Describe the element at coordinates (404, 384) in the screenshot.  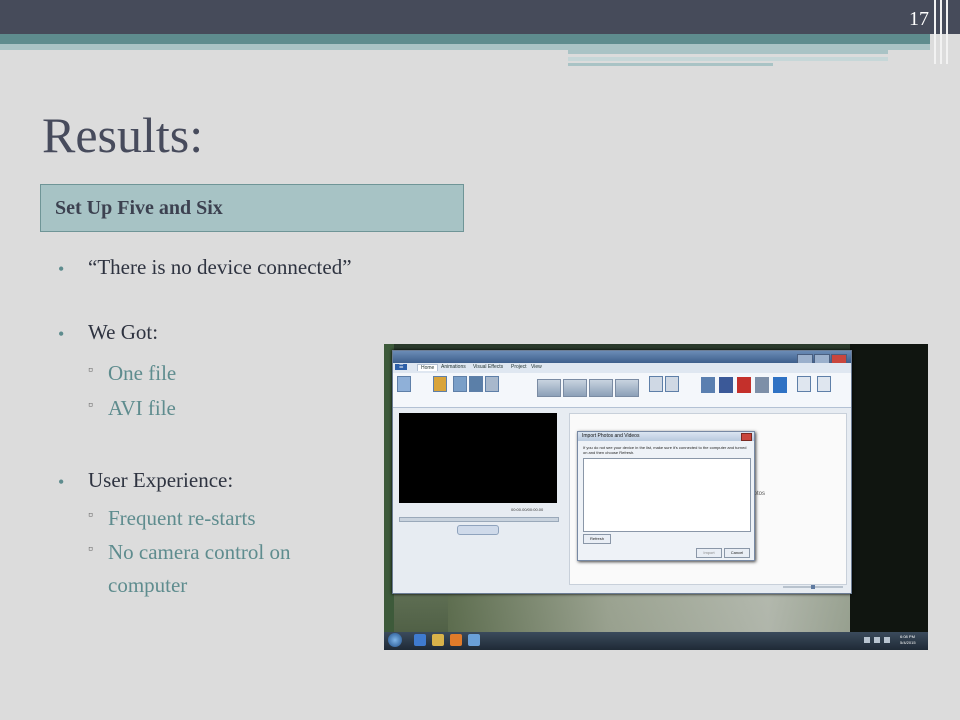
I see `paste-icon` at that location.